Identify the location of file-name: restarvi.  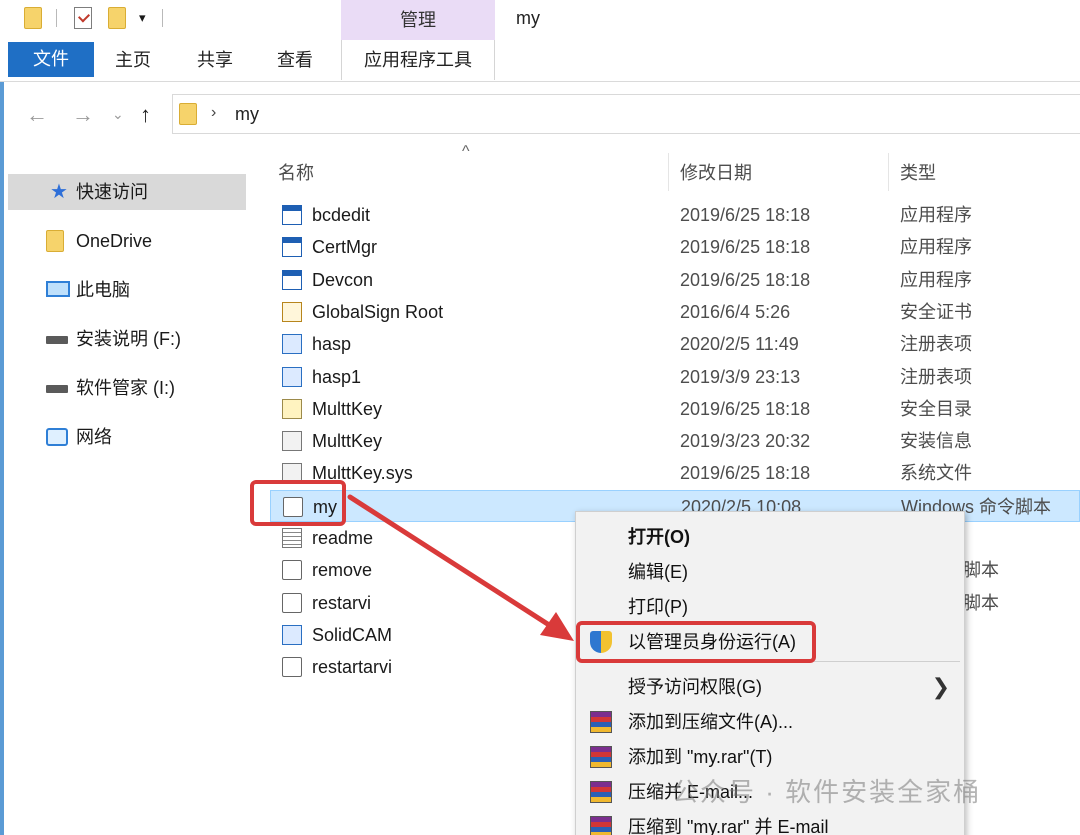
(342, 602).